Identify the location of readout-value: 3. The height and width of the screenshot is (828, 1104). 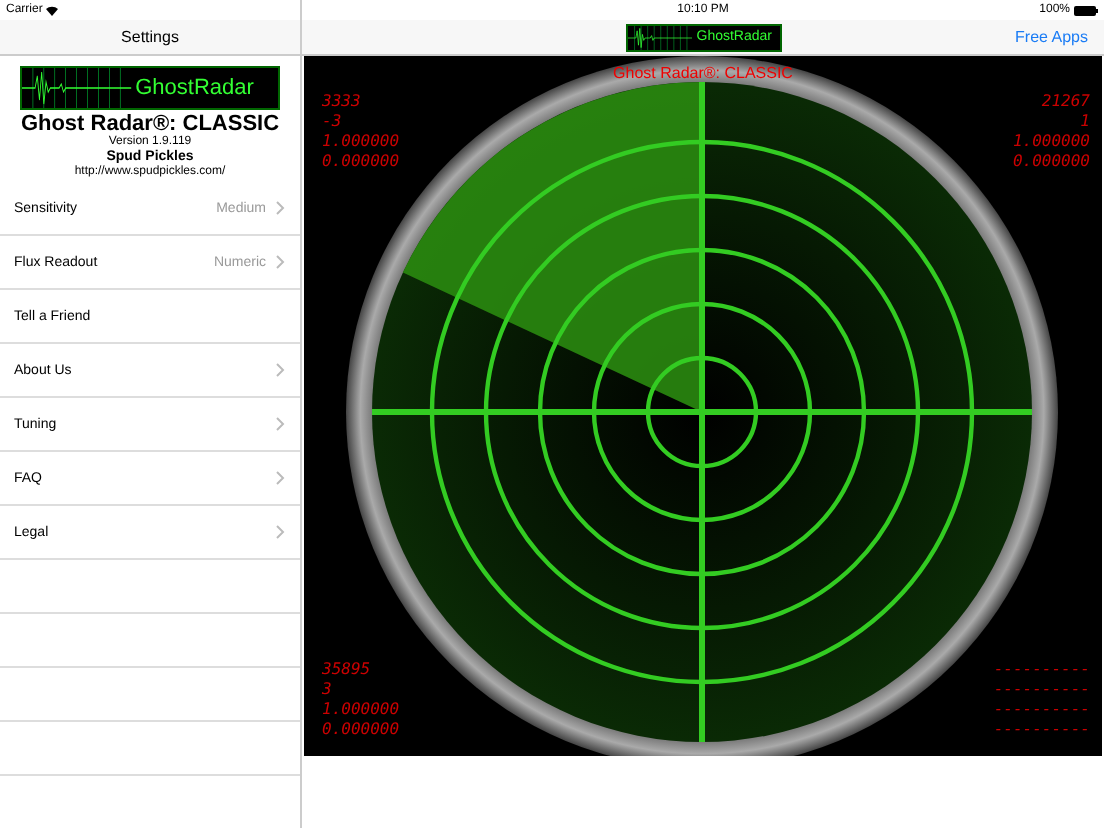
(327, 690).